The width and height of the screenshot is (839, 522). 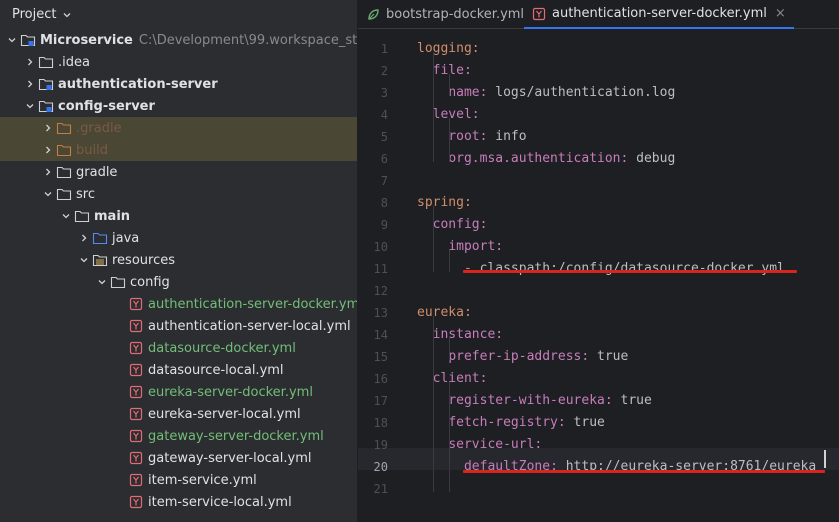 What do you see at coordinates (384, 225) in the screenshot?
I see `line-number: 9` at bounding box center [384, 225].